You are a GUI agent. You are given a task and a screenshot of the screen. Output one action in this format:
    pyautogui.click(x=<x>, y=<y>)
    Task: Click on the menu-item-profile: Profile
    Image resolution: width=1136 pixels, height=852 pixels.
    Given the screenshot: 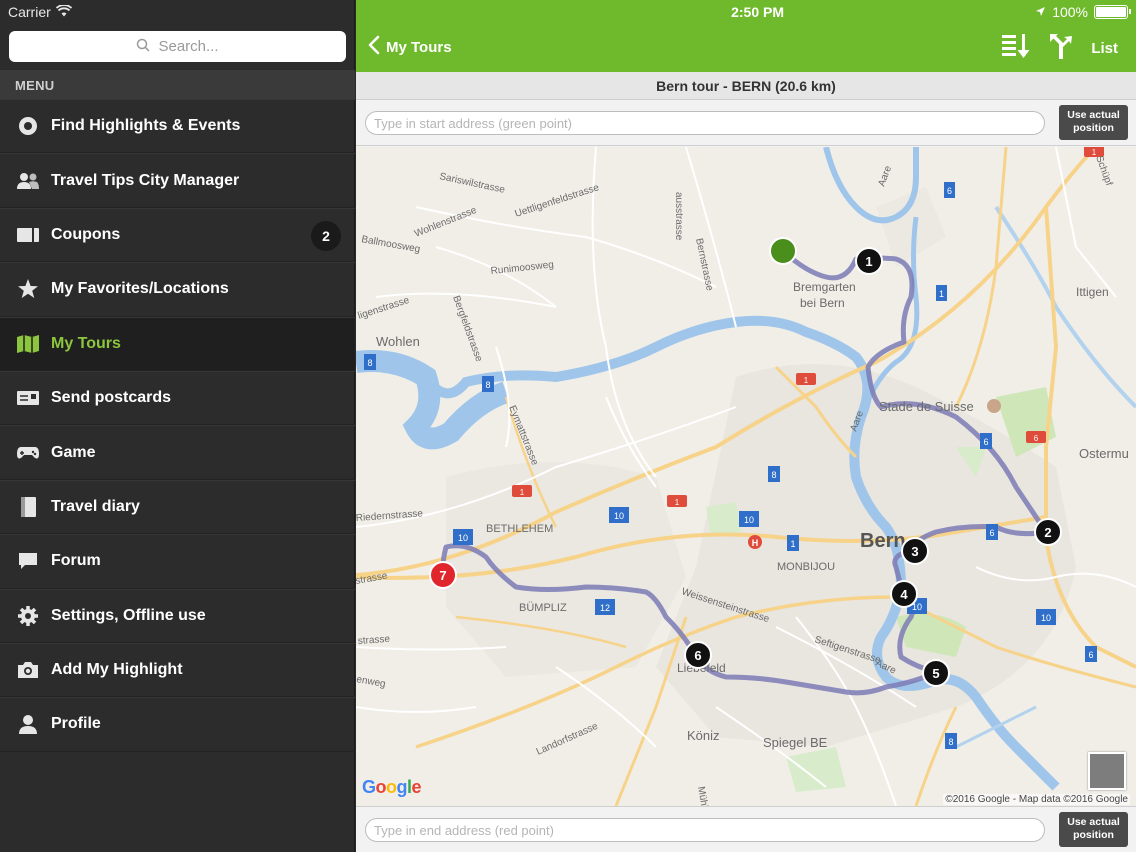 What is the action you would take?
    pyautogui.click(x=177, y=724)
    